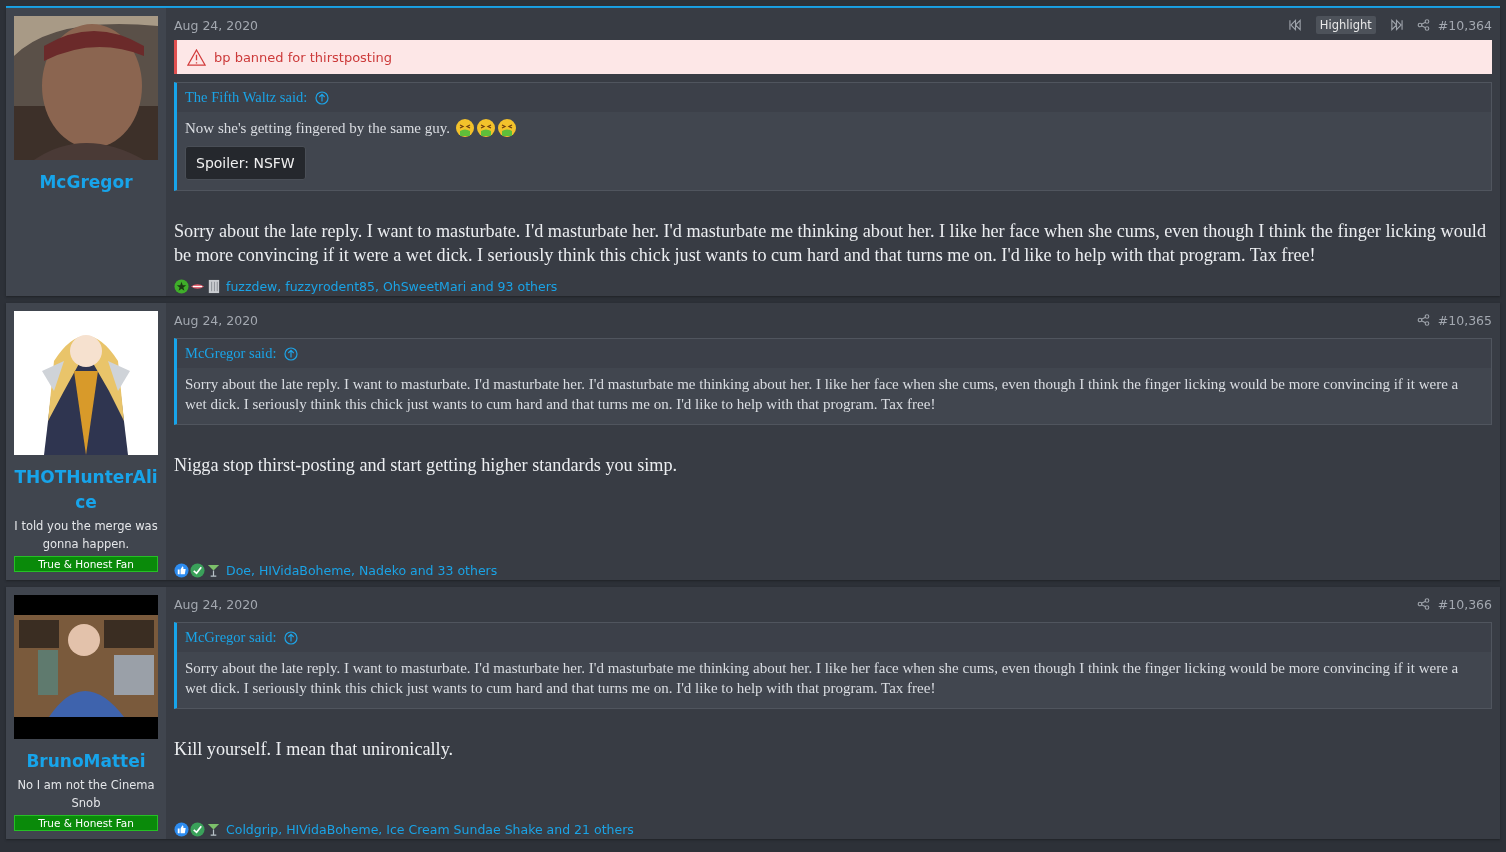 Image resolution: width=1506 pixels, height=852 pixels. Describe the element at coordinates (303, 57) in the screenshot. I see `notice-text: bp banned for thirstposting` at that location.